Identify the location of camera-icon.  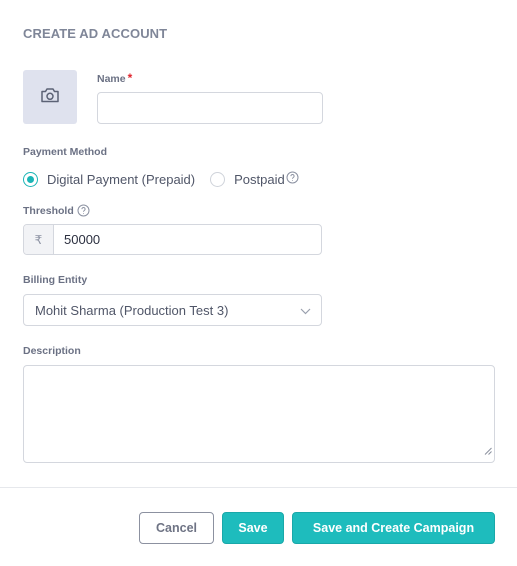
(50, 97).